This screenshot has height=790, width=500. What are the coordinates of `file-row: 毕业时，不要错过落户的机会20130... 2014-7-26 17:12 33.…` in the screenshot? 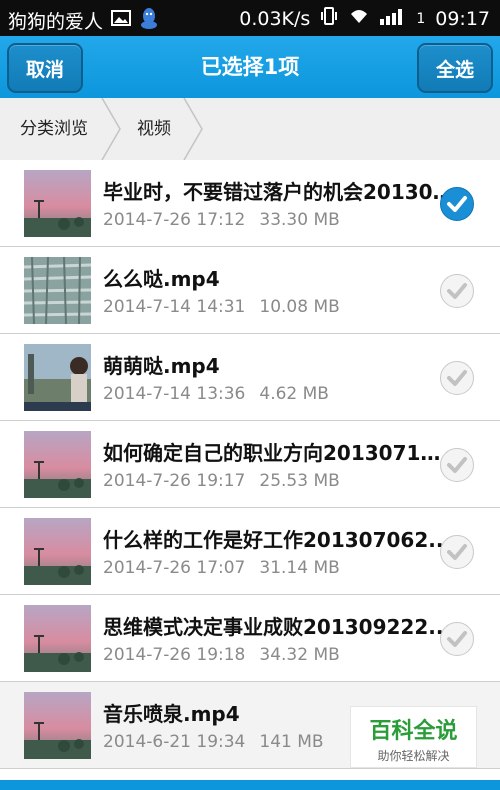 It's located at (250, 203).